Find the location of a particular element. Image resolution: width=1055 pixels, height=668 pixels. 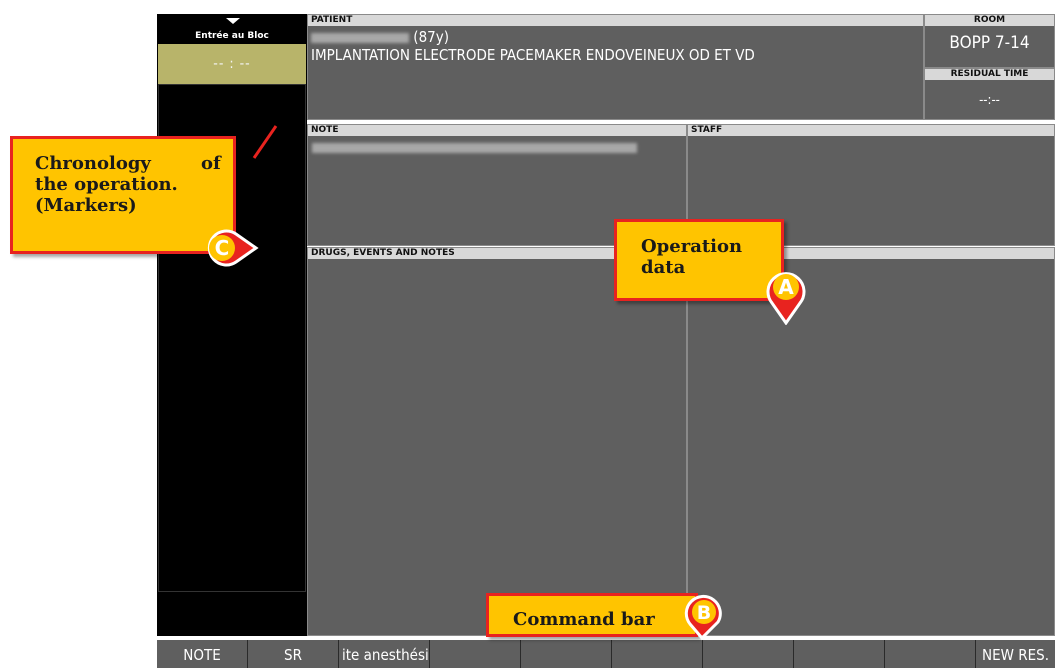

pin-a-letter: A is located at coordinates (786, 287).